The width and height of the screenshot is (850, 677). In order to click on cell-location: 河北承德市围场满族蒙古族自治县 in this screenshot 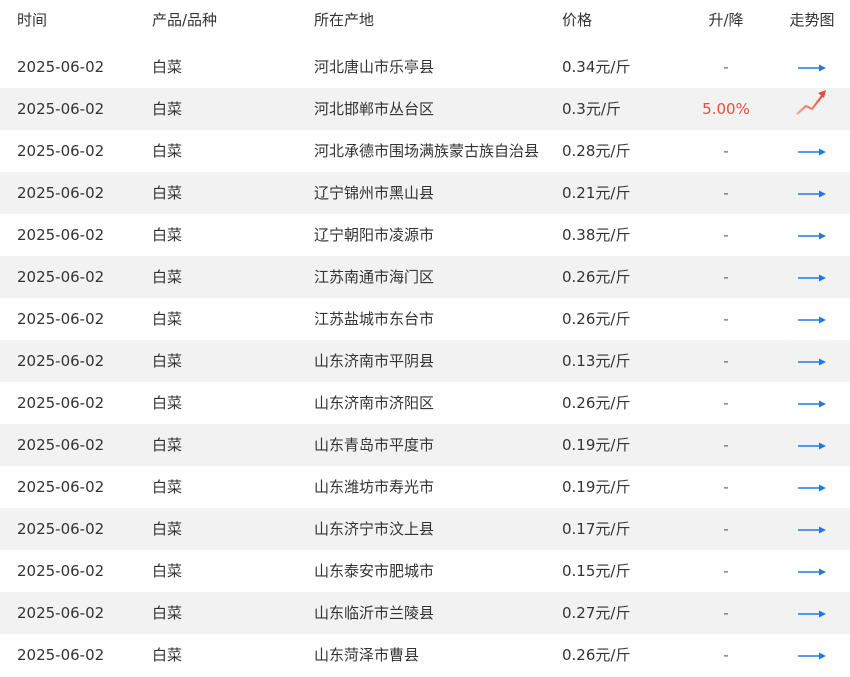, I will do `click(427, 151)`.